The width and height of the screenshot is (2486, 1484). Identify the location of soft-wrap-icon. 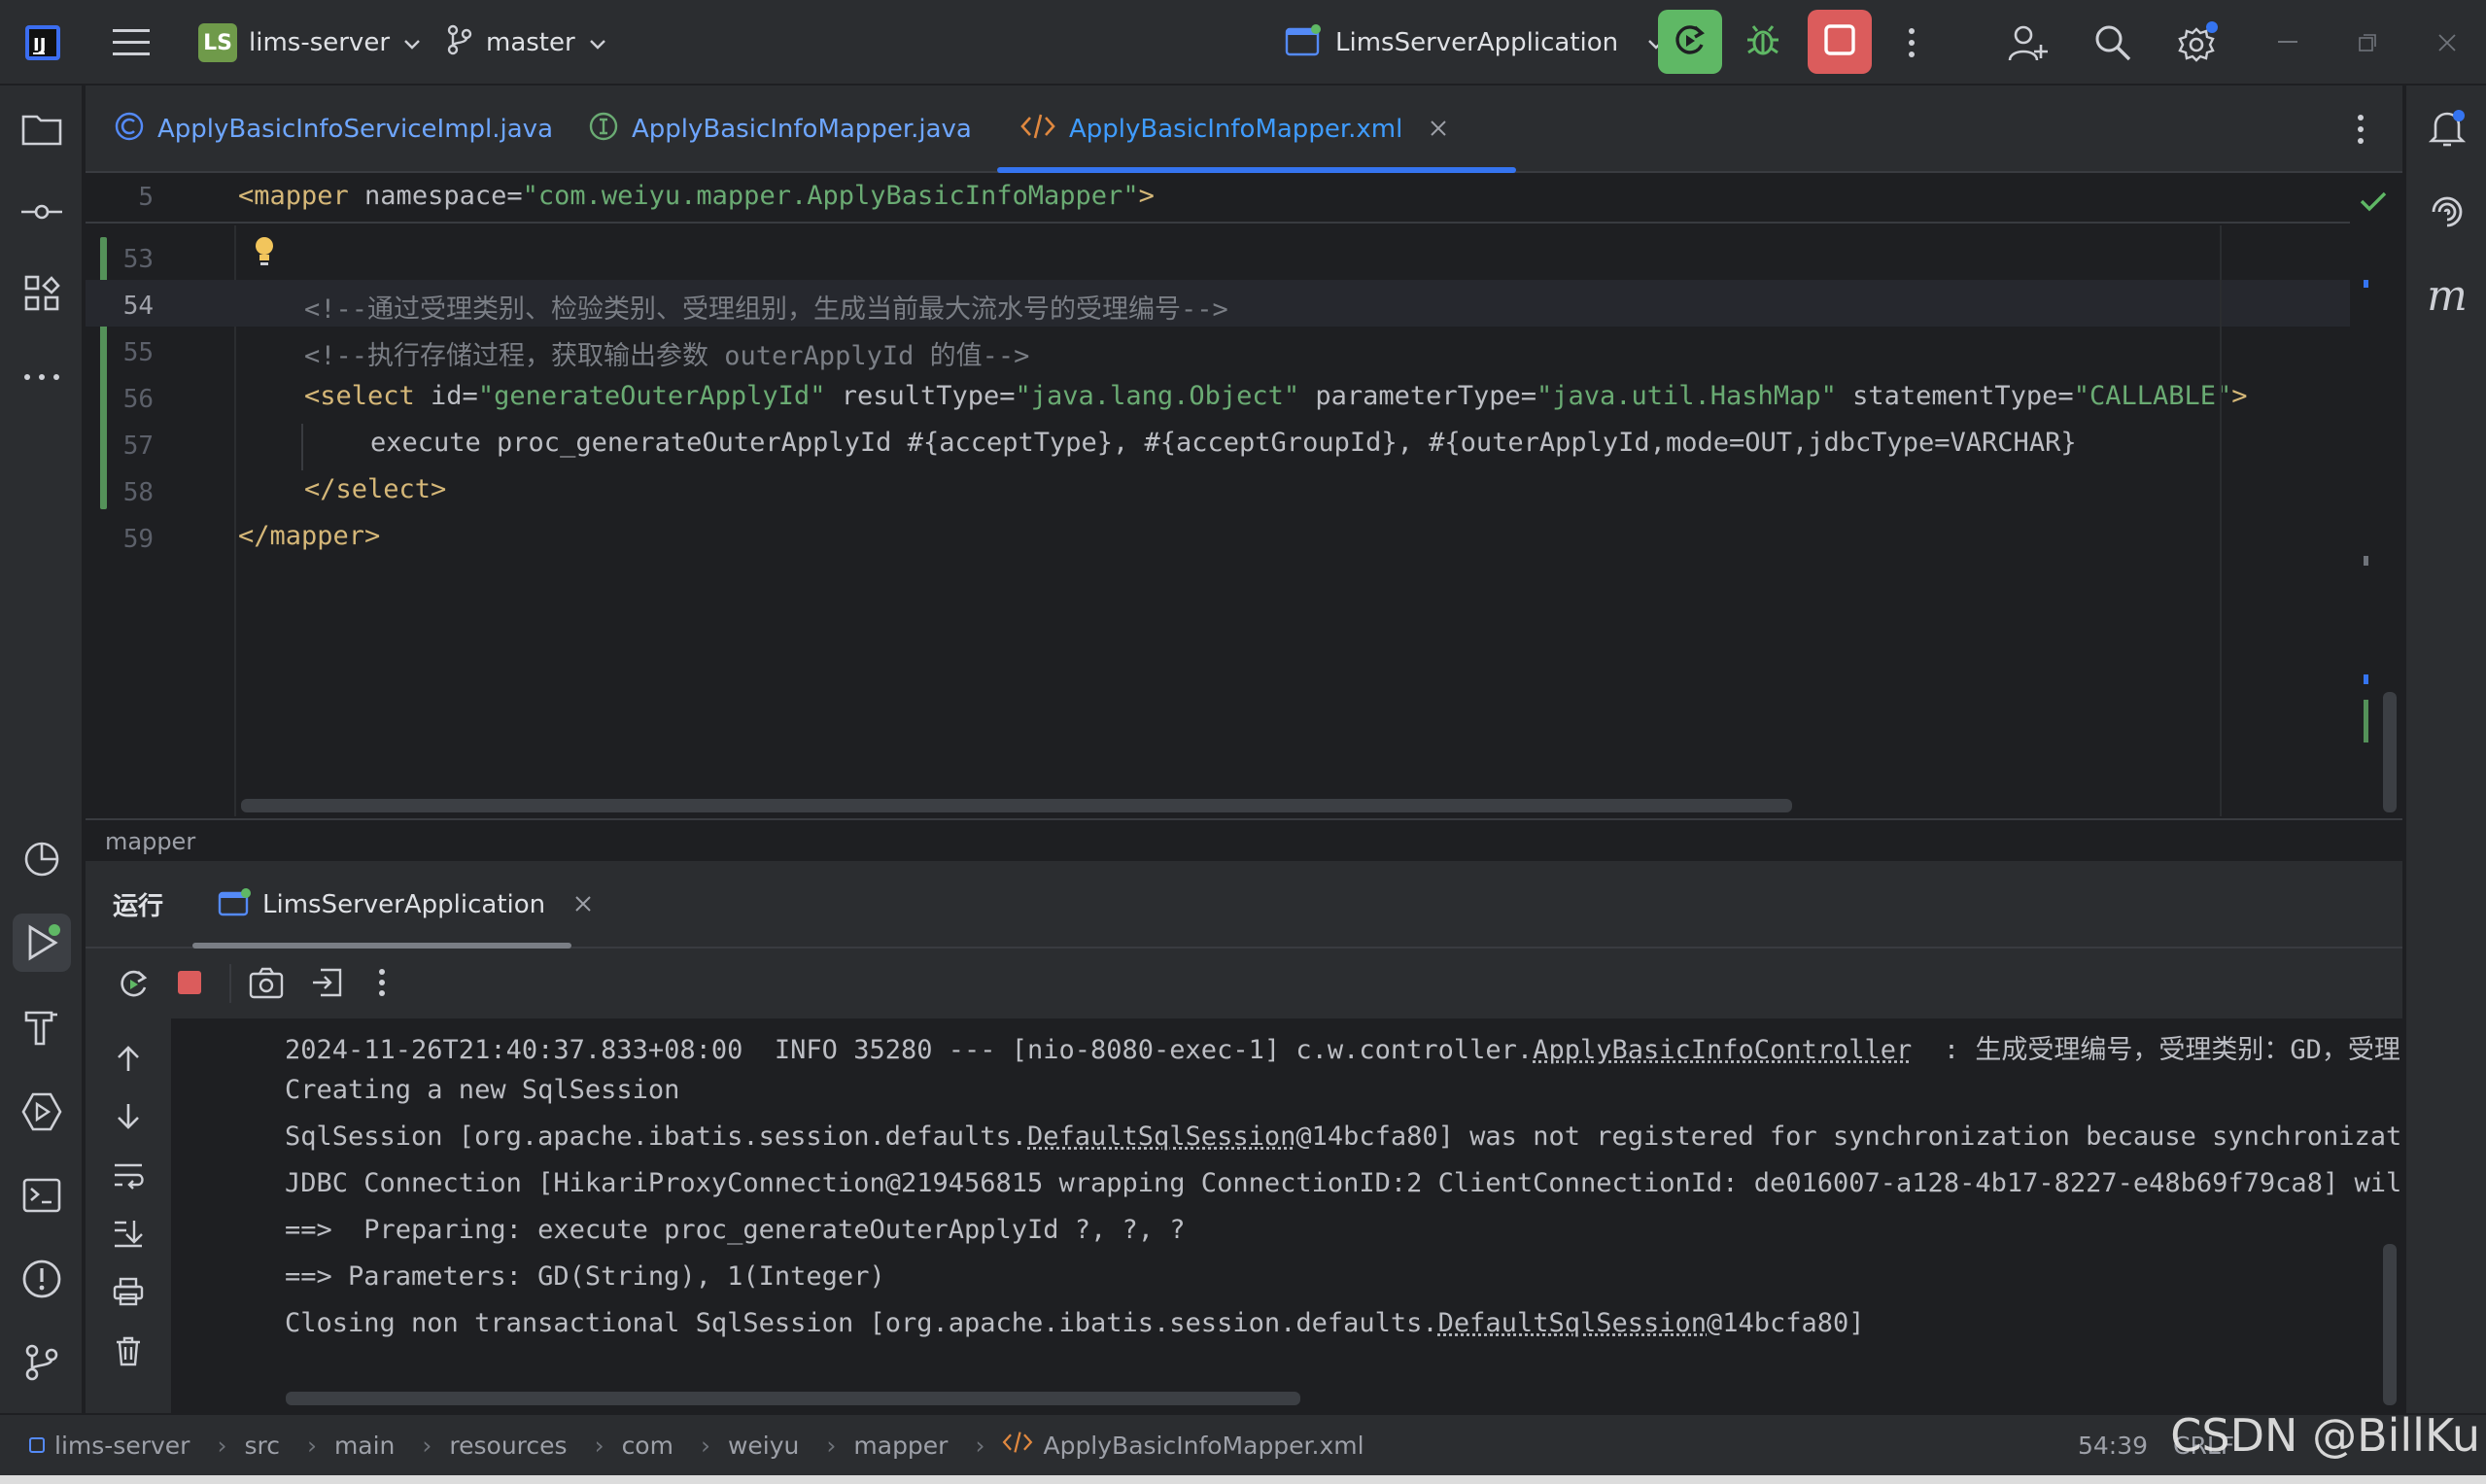
(129, 1176).